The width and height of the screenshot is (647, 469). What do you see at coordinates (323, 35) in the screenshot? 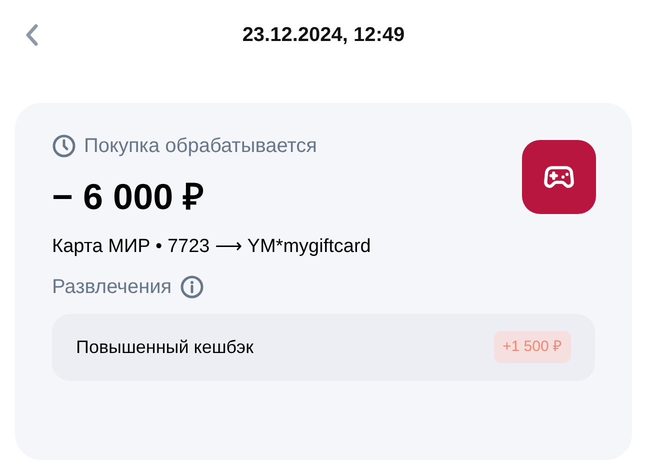
I see `page-title: 23.12.2024, 12:49` at bounding box center [323, 35].